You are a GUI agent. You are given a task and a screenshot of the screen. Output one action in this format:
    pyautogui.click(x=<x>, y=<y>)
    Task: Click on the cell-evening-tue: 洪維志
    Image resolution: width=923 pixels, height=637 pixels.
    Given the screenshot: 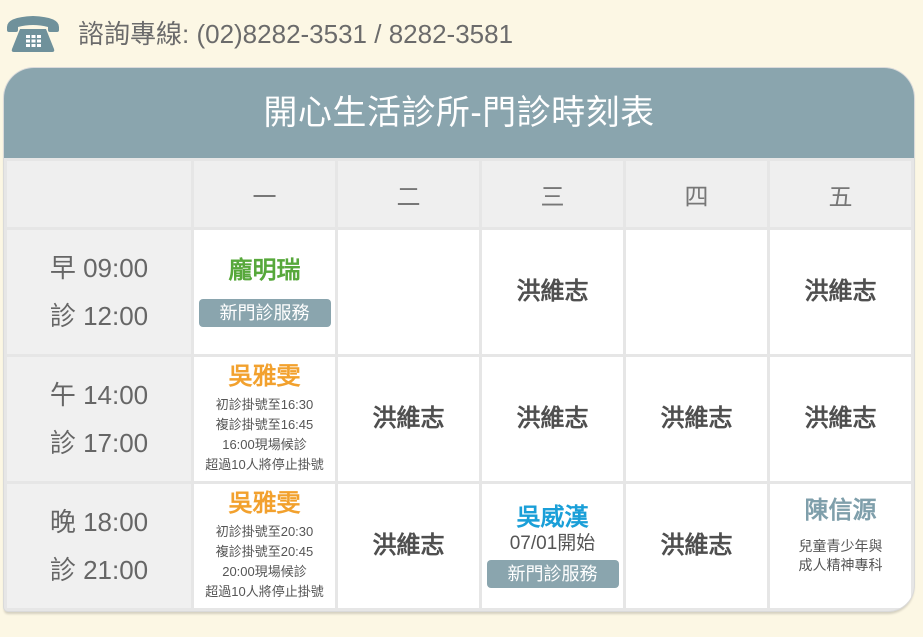 What is the action you would take?
    pyautogui.click(x=408, y=546)
    